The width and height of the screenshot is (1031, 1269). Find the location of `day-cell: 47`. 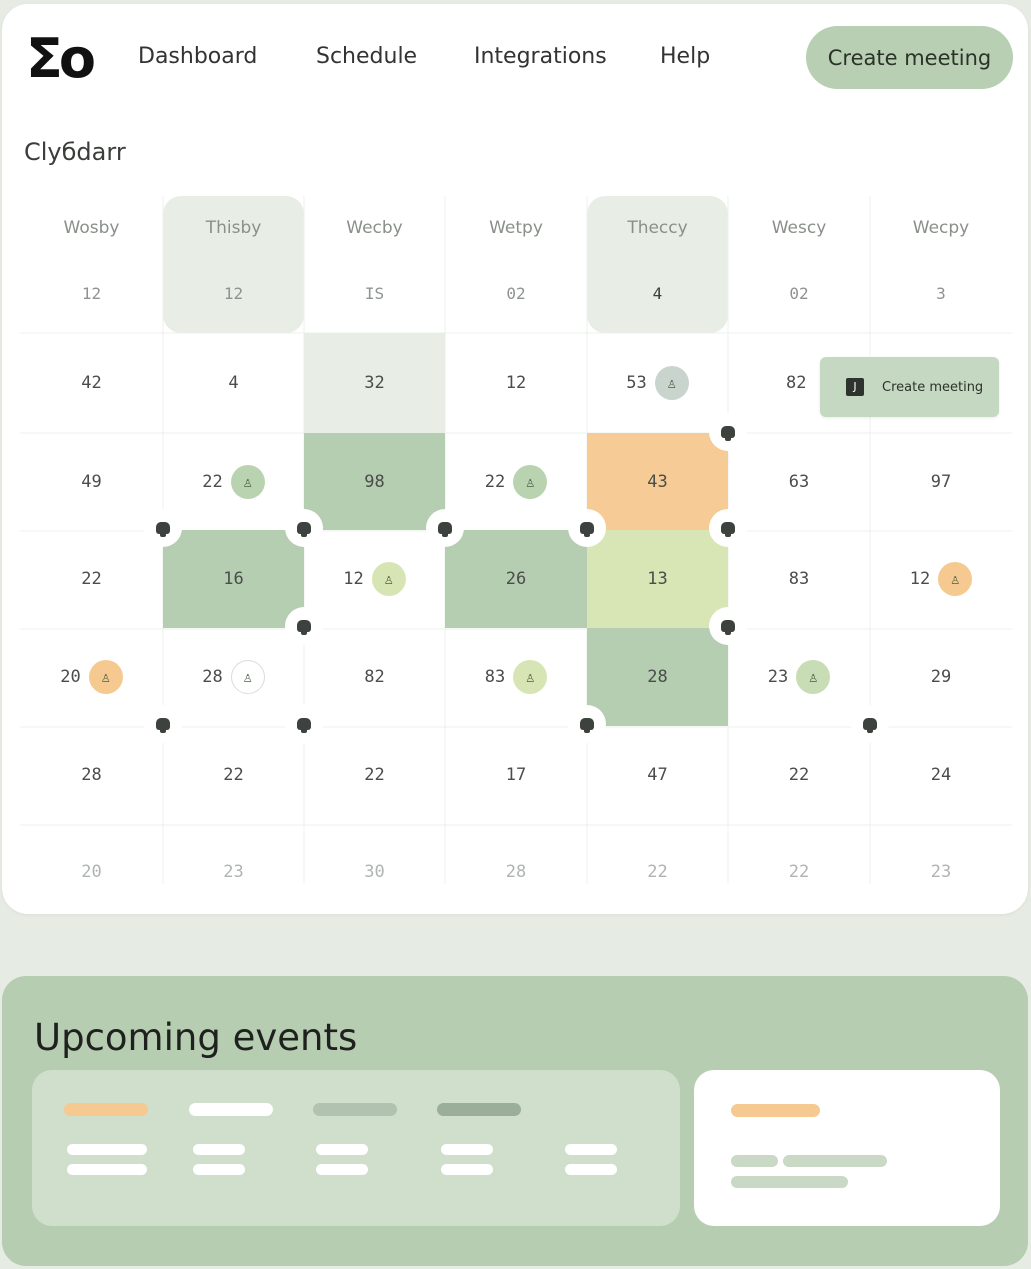

day-cell: 47 is located at coordinates (657, 775).